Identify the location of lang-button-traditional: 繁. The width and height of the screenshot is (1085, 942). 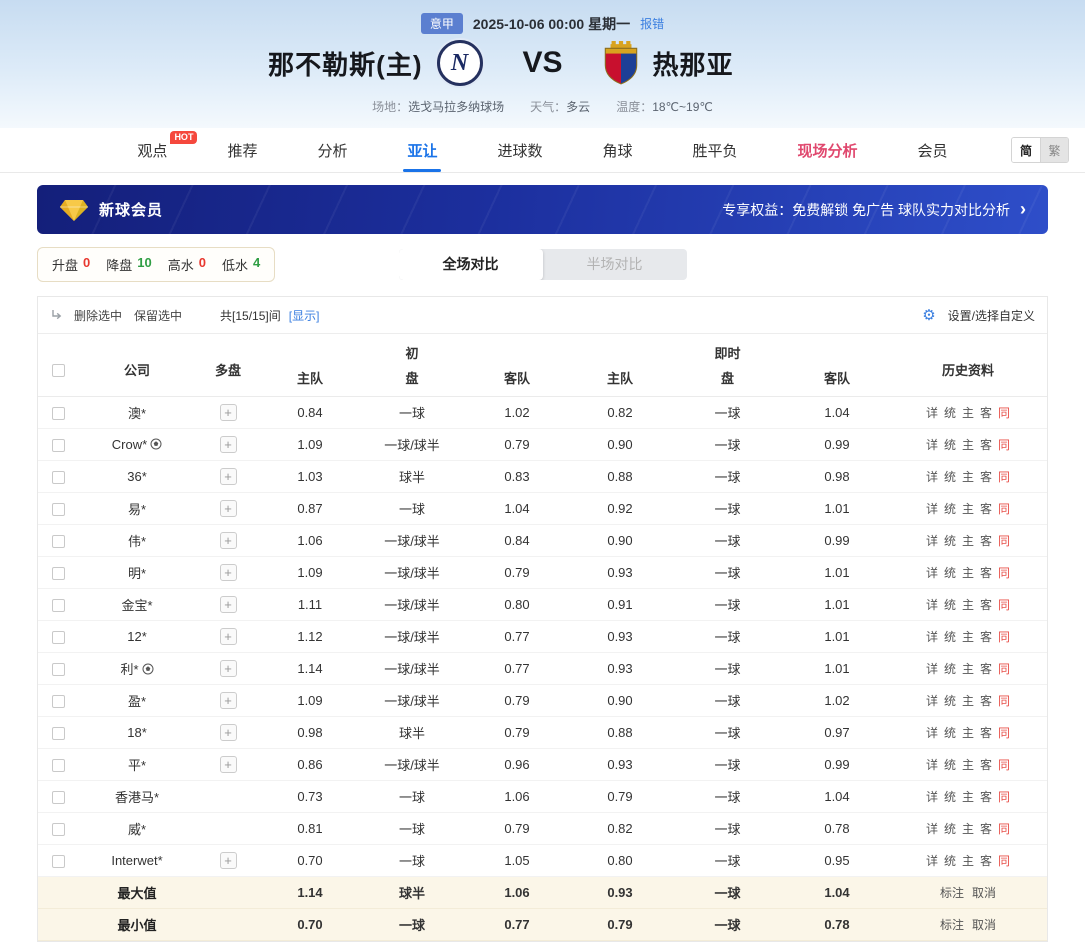
(1054, 150).